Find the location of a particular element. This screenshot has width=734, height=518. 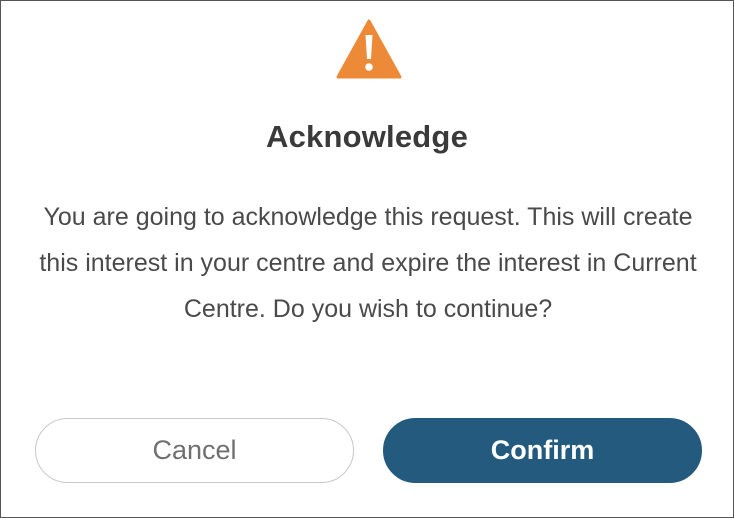

cancel-button: Cancel is located at coordinates (194, 450).